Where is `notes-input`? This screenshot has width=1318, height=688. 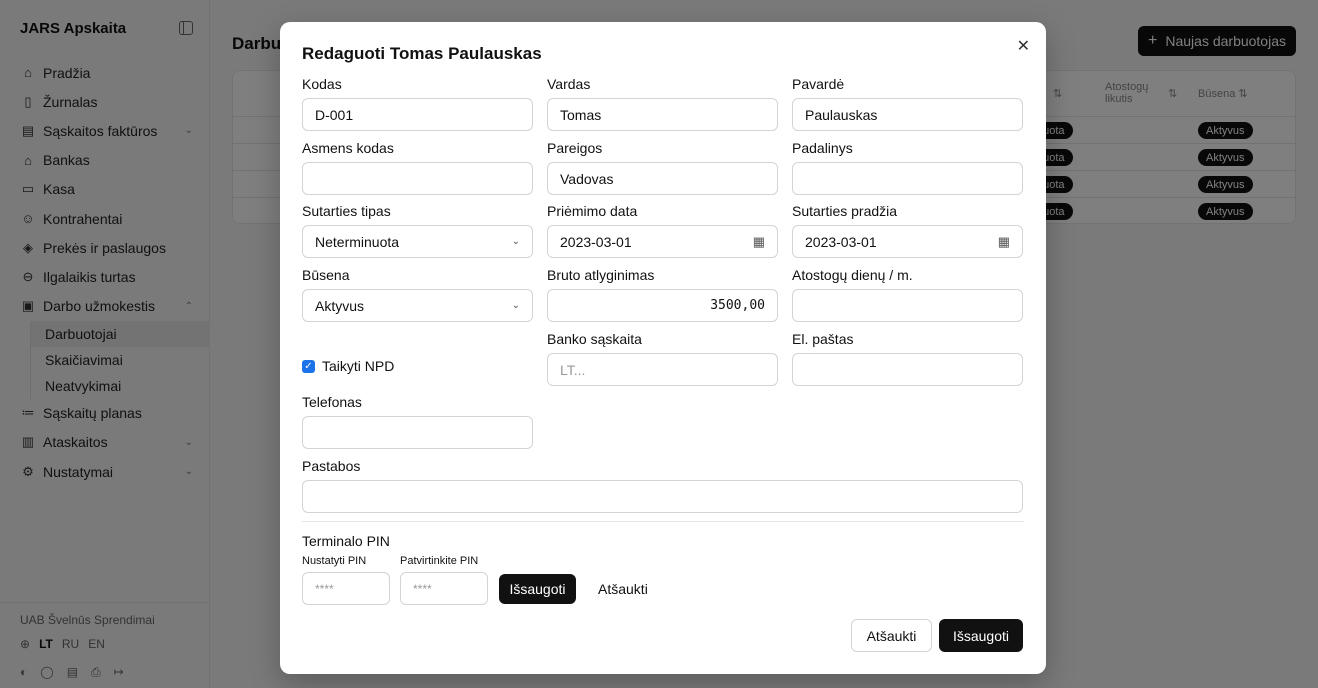 notes-input is located at coordinates (662, 496).